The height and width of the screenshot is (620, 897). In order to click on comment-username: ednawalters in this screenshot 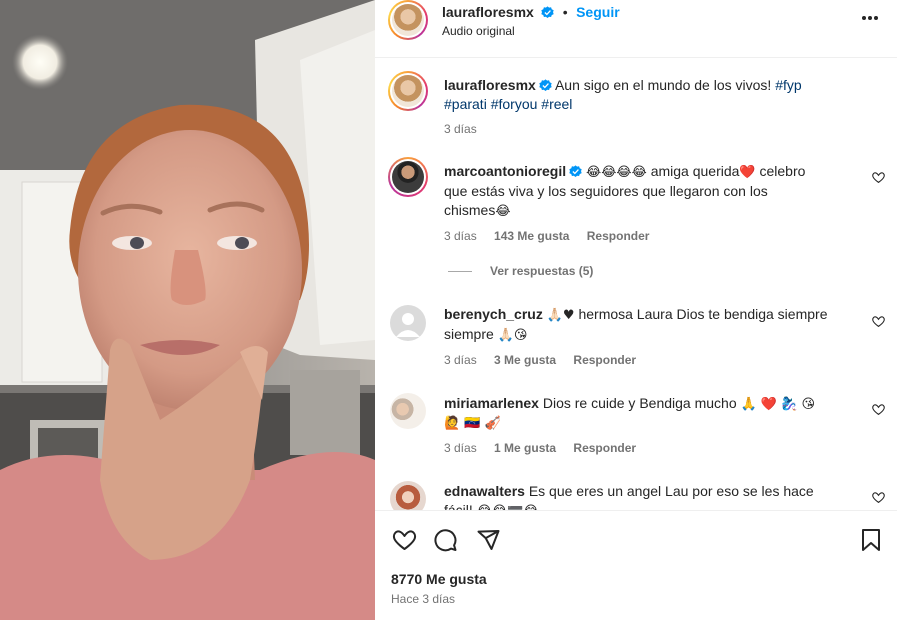, I will do `click(484, 491)`.